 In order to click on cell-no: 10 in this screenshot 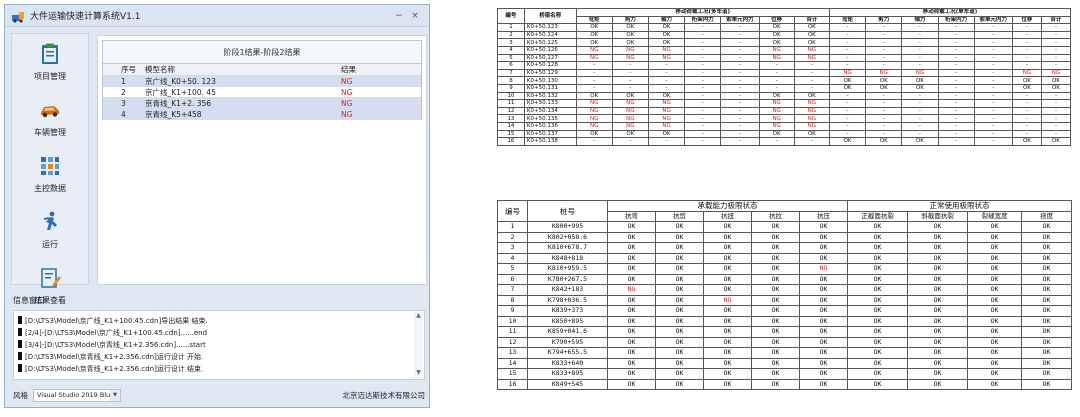, I will do `click(511, 96)`.